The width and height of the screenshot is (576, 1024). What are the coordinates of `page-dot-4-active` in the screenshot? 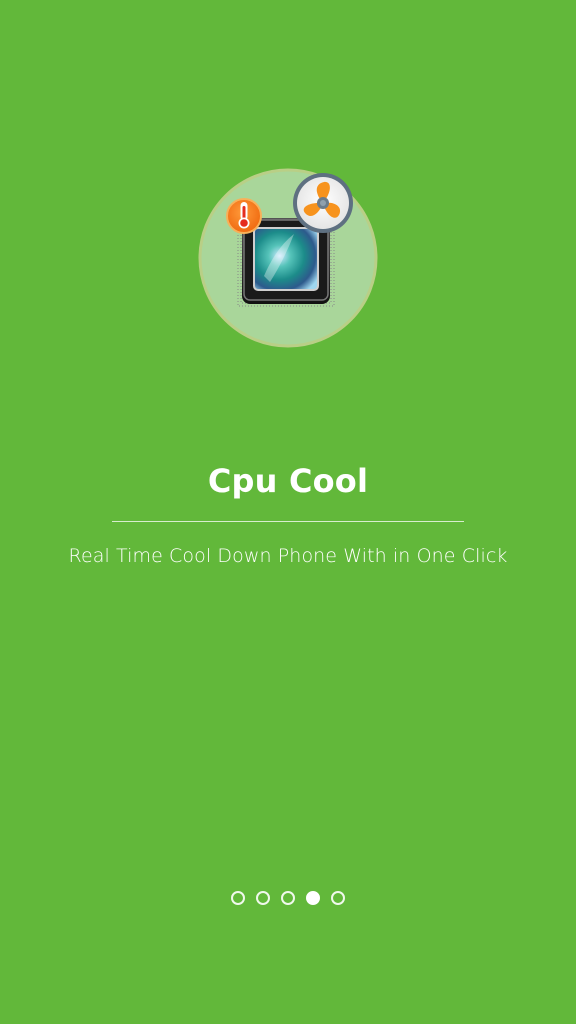 It's located at (313, 898).